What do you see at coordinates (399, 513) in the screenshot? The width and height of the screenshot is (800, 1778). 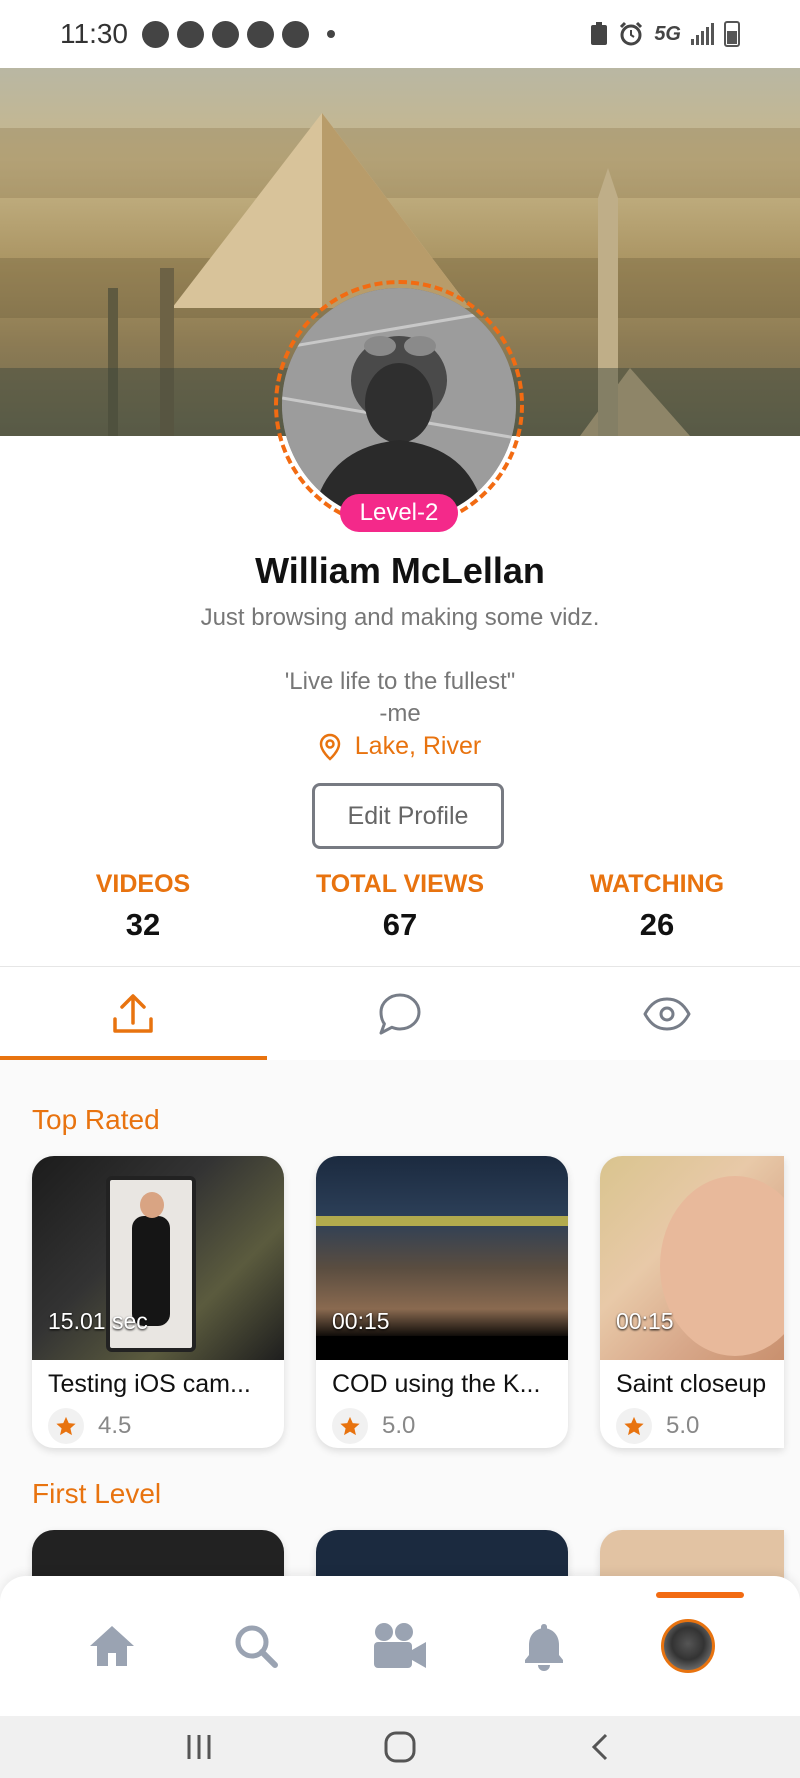 I see `level-badge: Level-2` at bounding box center [399, 513].